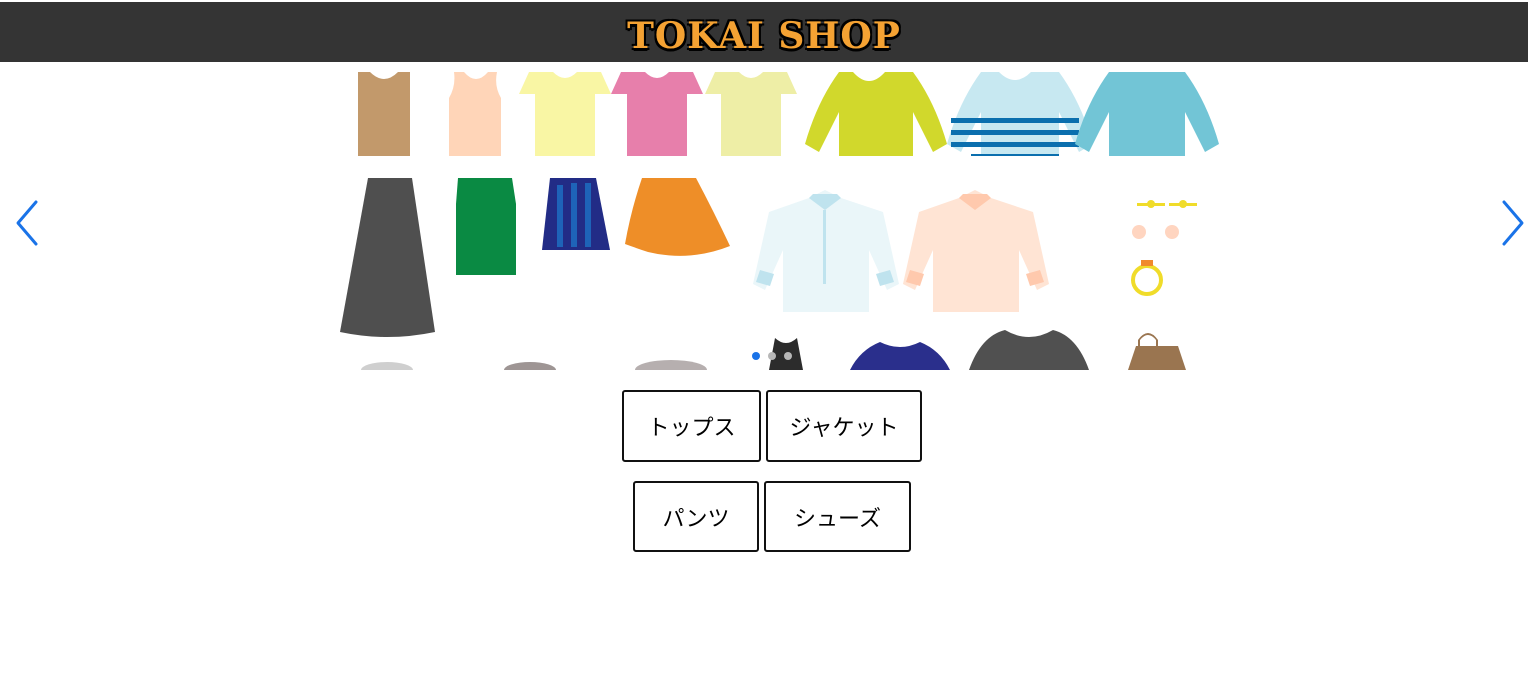 The height and width of the screenshot is (689, 1528). What do you see at coordinates (26, 223) in the screenshot?
I see `chevron-left-icon` at bounding box center [26, 223].